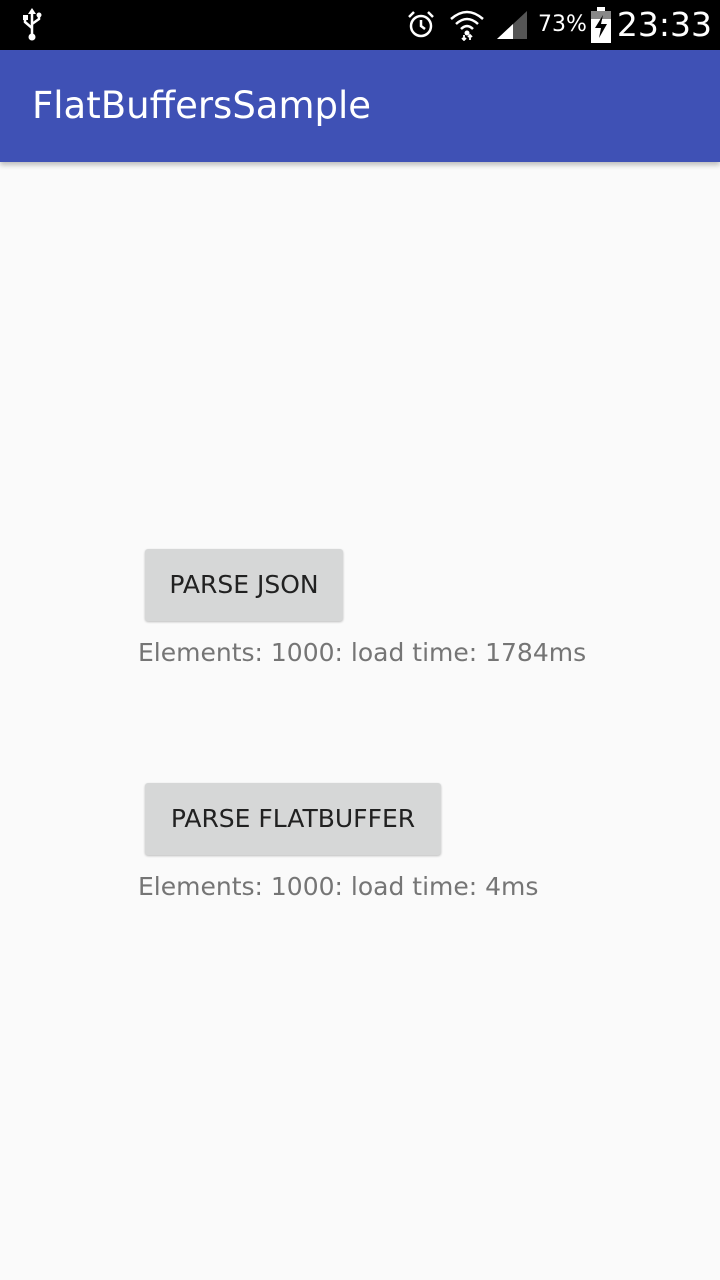  I want to click on json-result-text: Elements: 1000: load time: 1784ms, so click(362, 652).